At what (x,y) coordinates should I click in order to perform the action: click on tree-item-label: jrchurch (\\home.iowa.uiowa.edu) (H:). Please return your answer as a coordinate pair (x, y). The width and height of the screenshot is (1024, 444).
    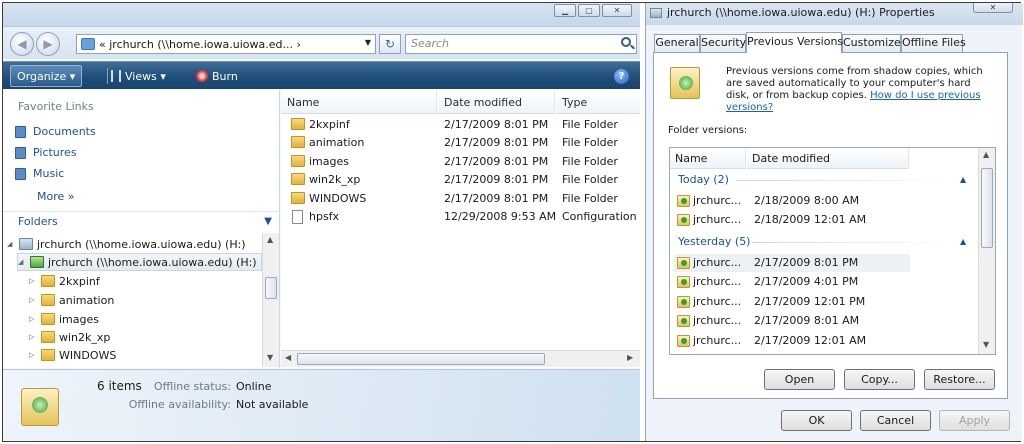
    Looking at the image, I should click on (152, 262).